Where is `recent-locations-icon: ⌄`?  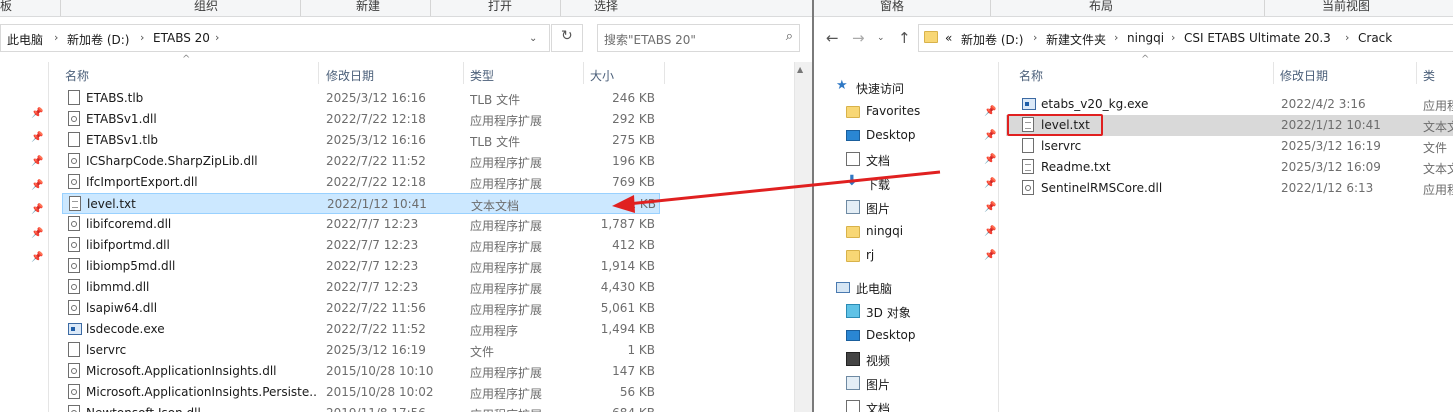
recent-locations-icon: ⌄ is located at coordinates (881, 38).